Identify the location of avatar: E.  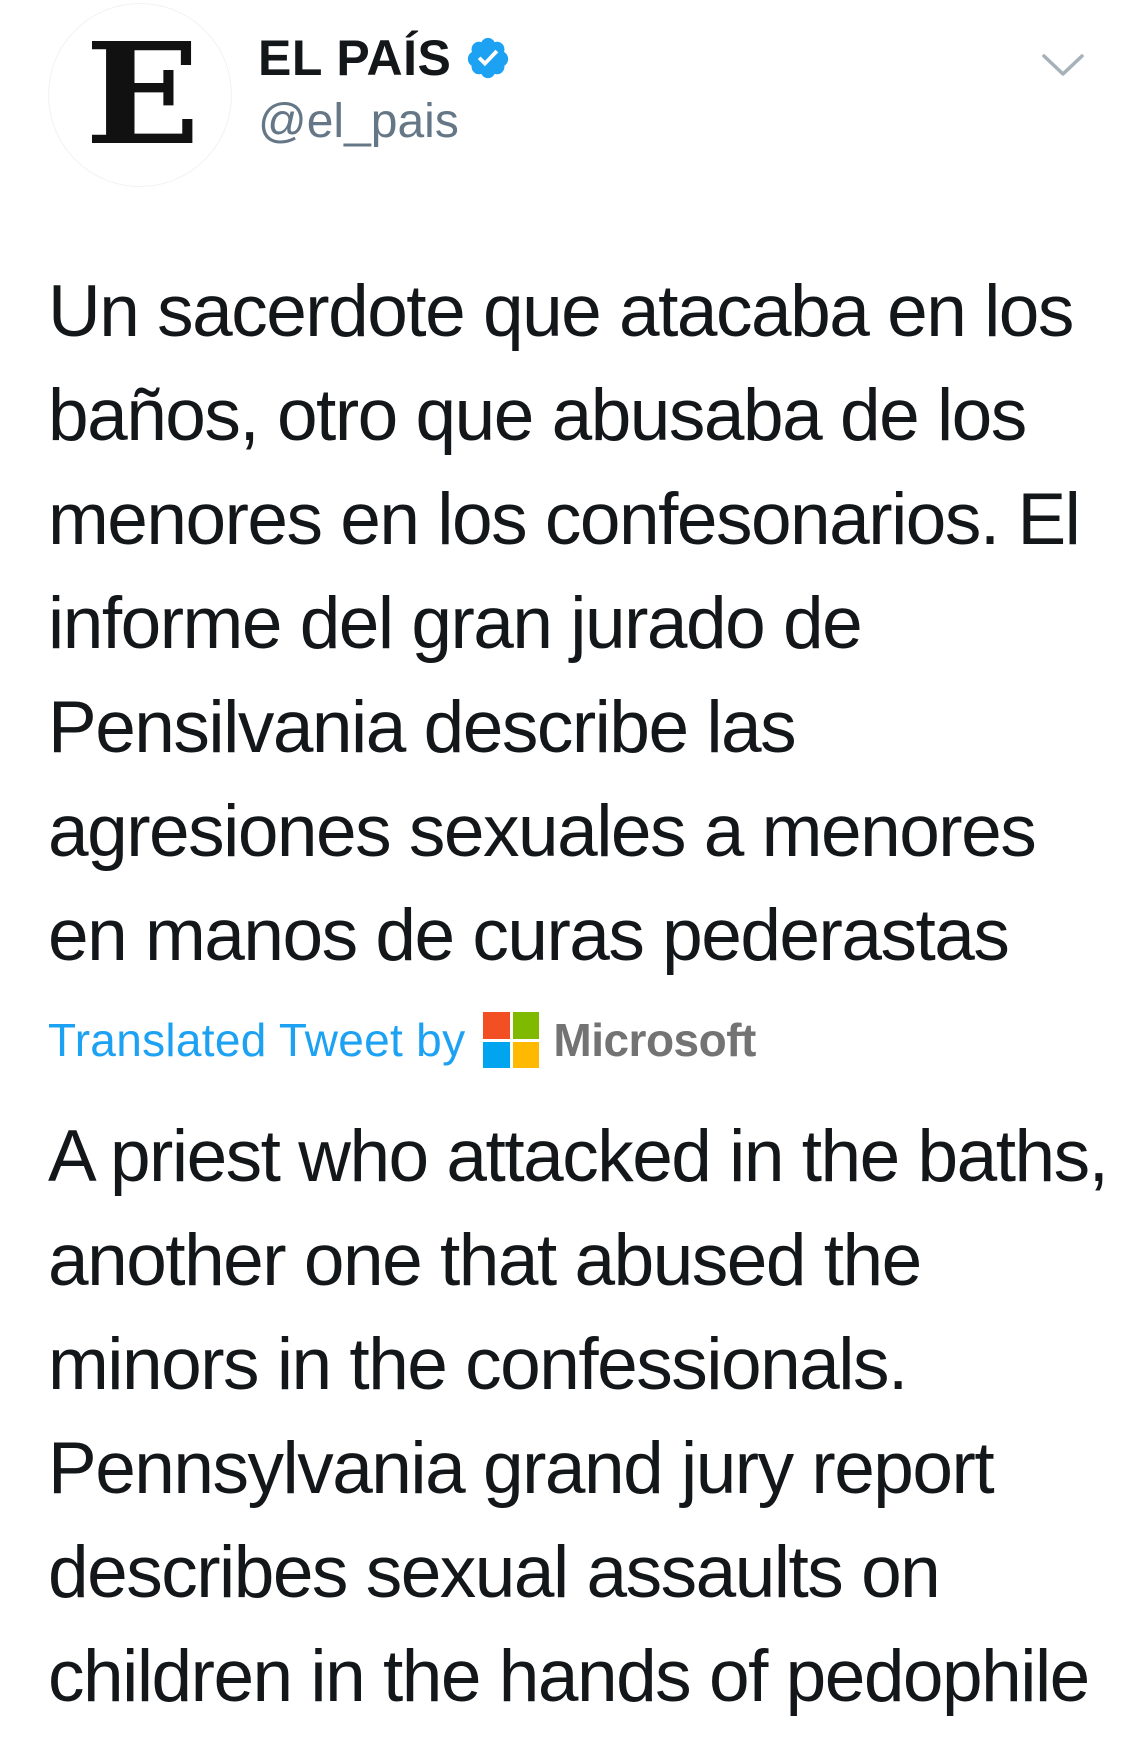
(140, 95).